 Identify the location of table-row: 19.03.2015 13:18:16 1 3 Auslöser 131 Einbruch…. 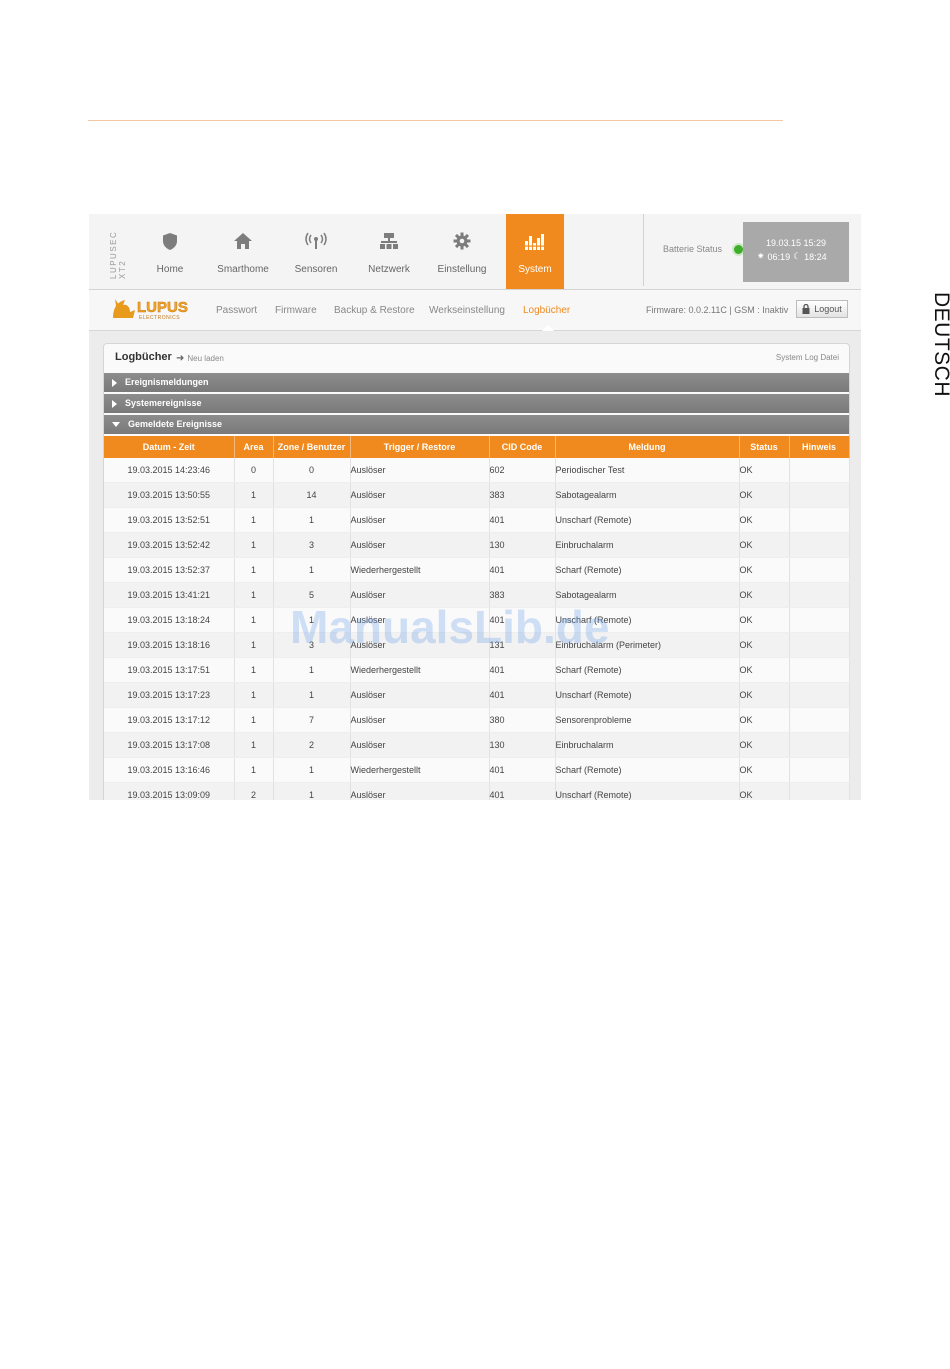
(477, 645).